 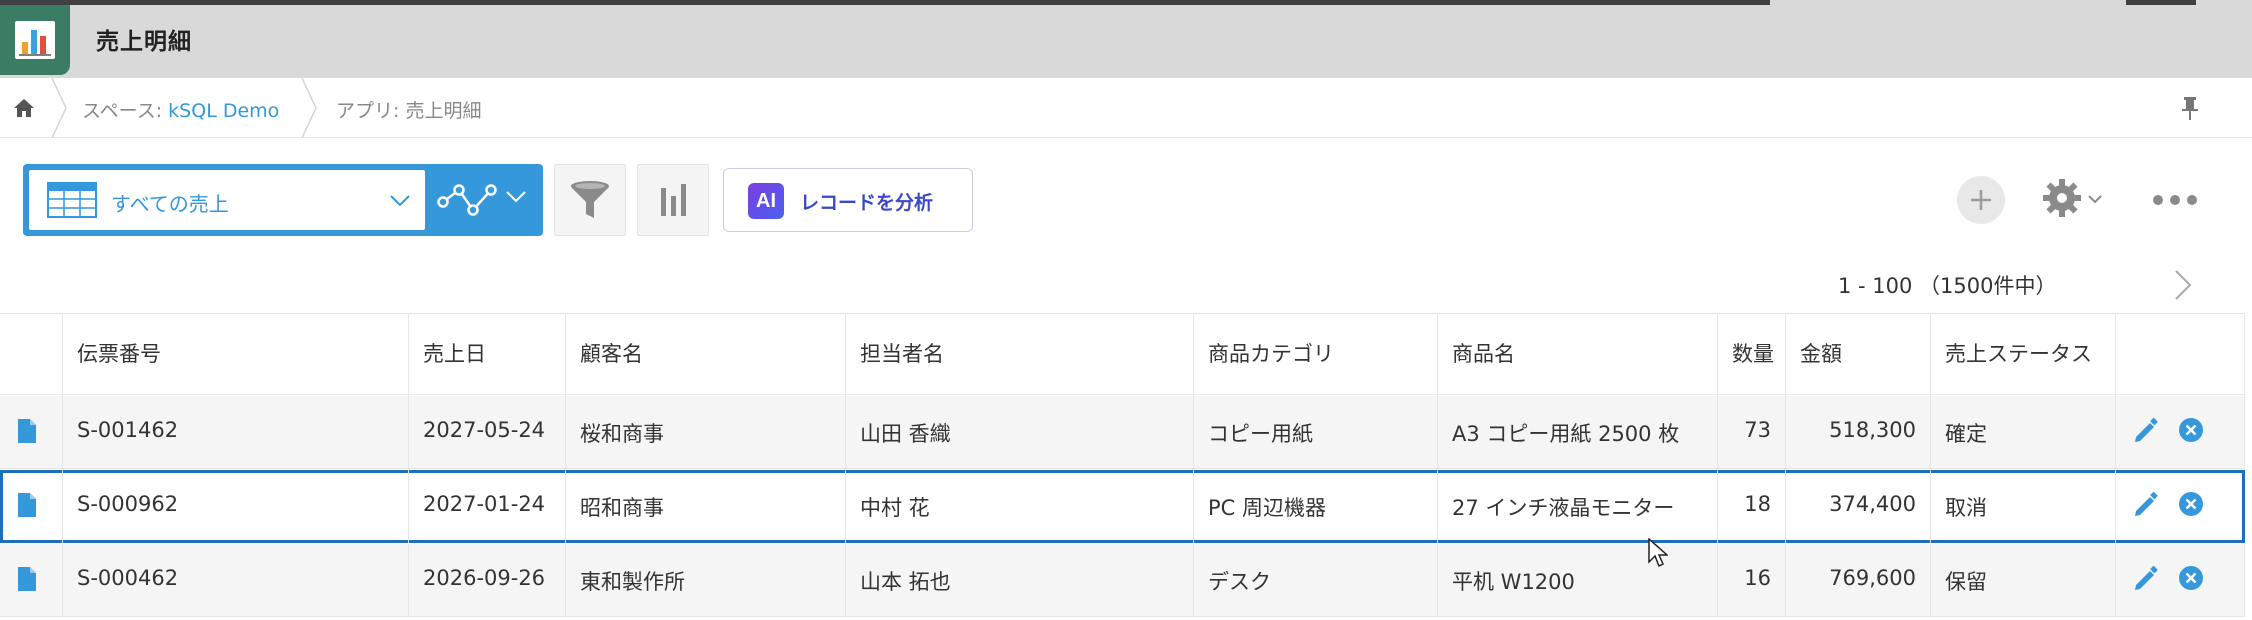 I want to click on ai-analyze-label: レコードを分析, so click(x=867, y=203).